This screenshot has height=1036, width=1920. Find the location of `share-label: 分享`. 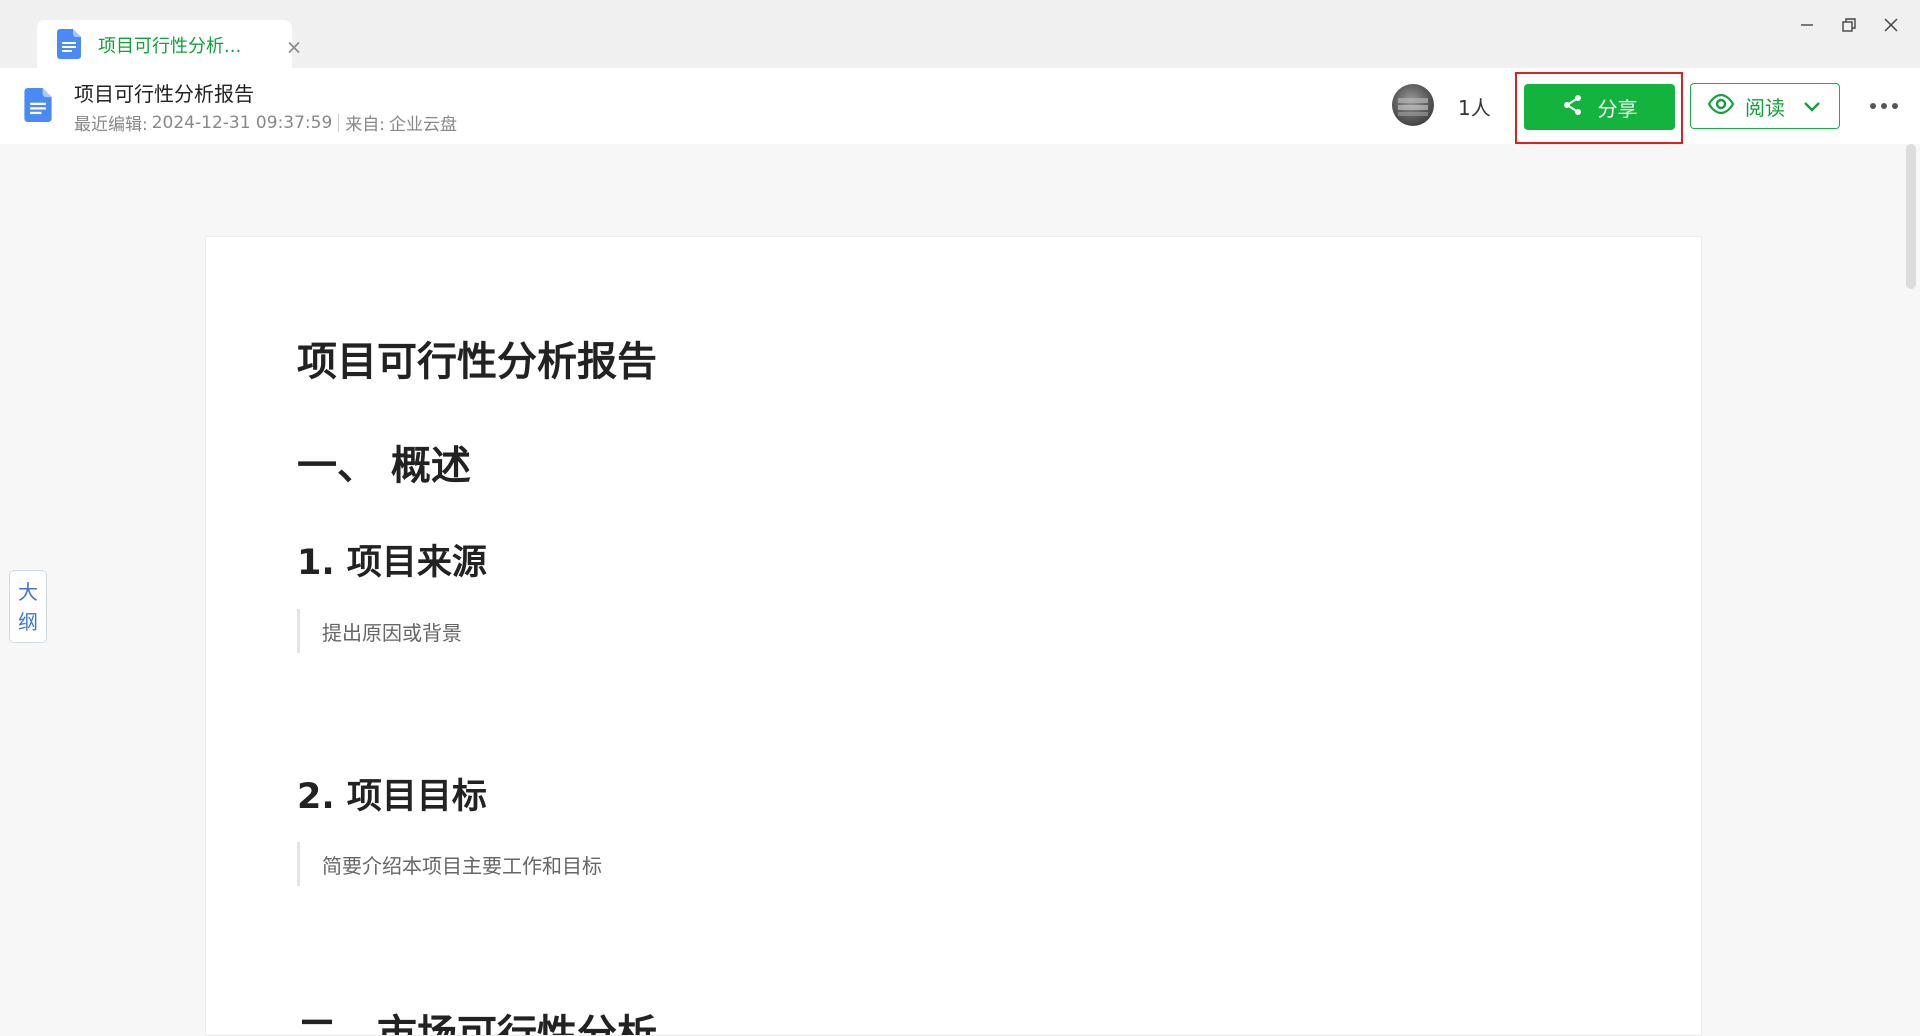

share-label: 分享 is located at coordinates (1617, 108).